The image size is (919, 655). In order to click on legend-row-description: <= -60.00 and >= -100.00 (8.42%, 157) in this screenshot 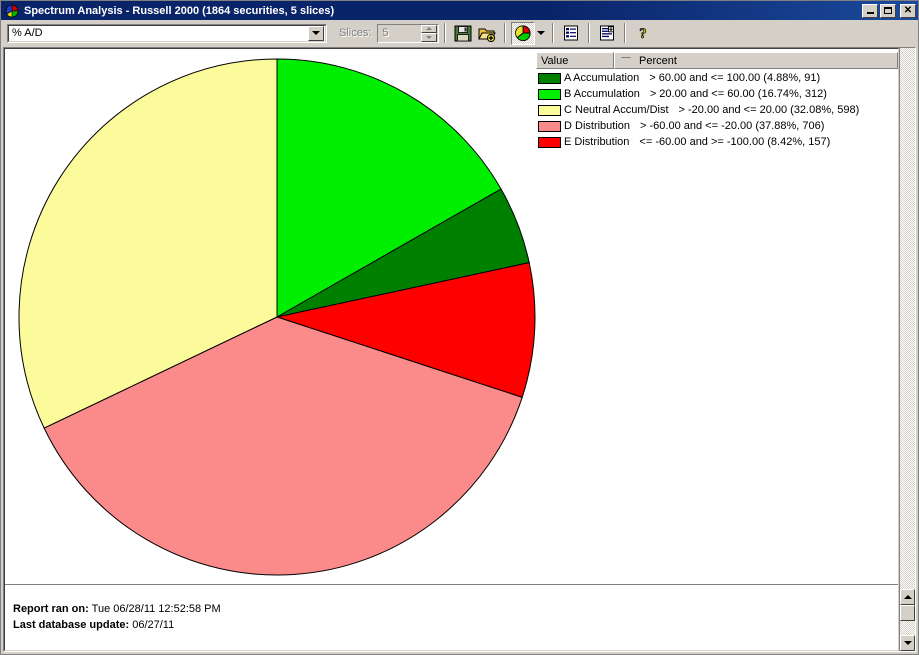, I will do `click(735, 142)`.